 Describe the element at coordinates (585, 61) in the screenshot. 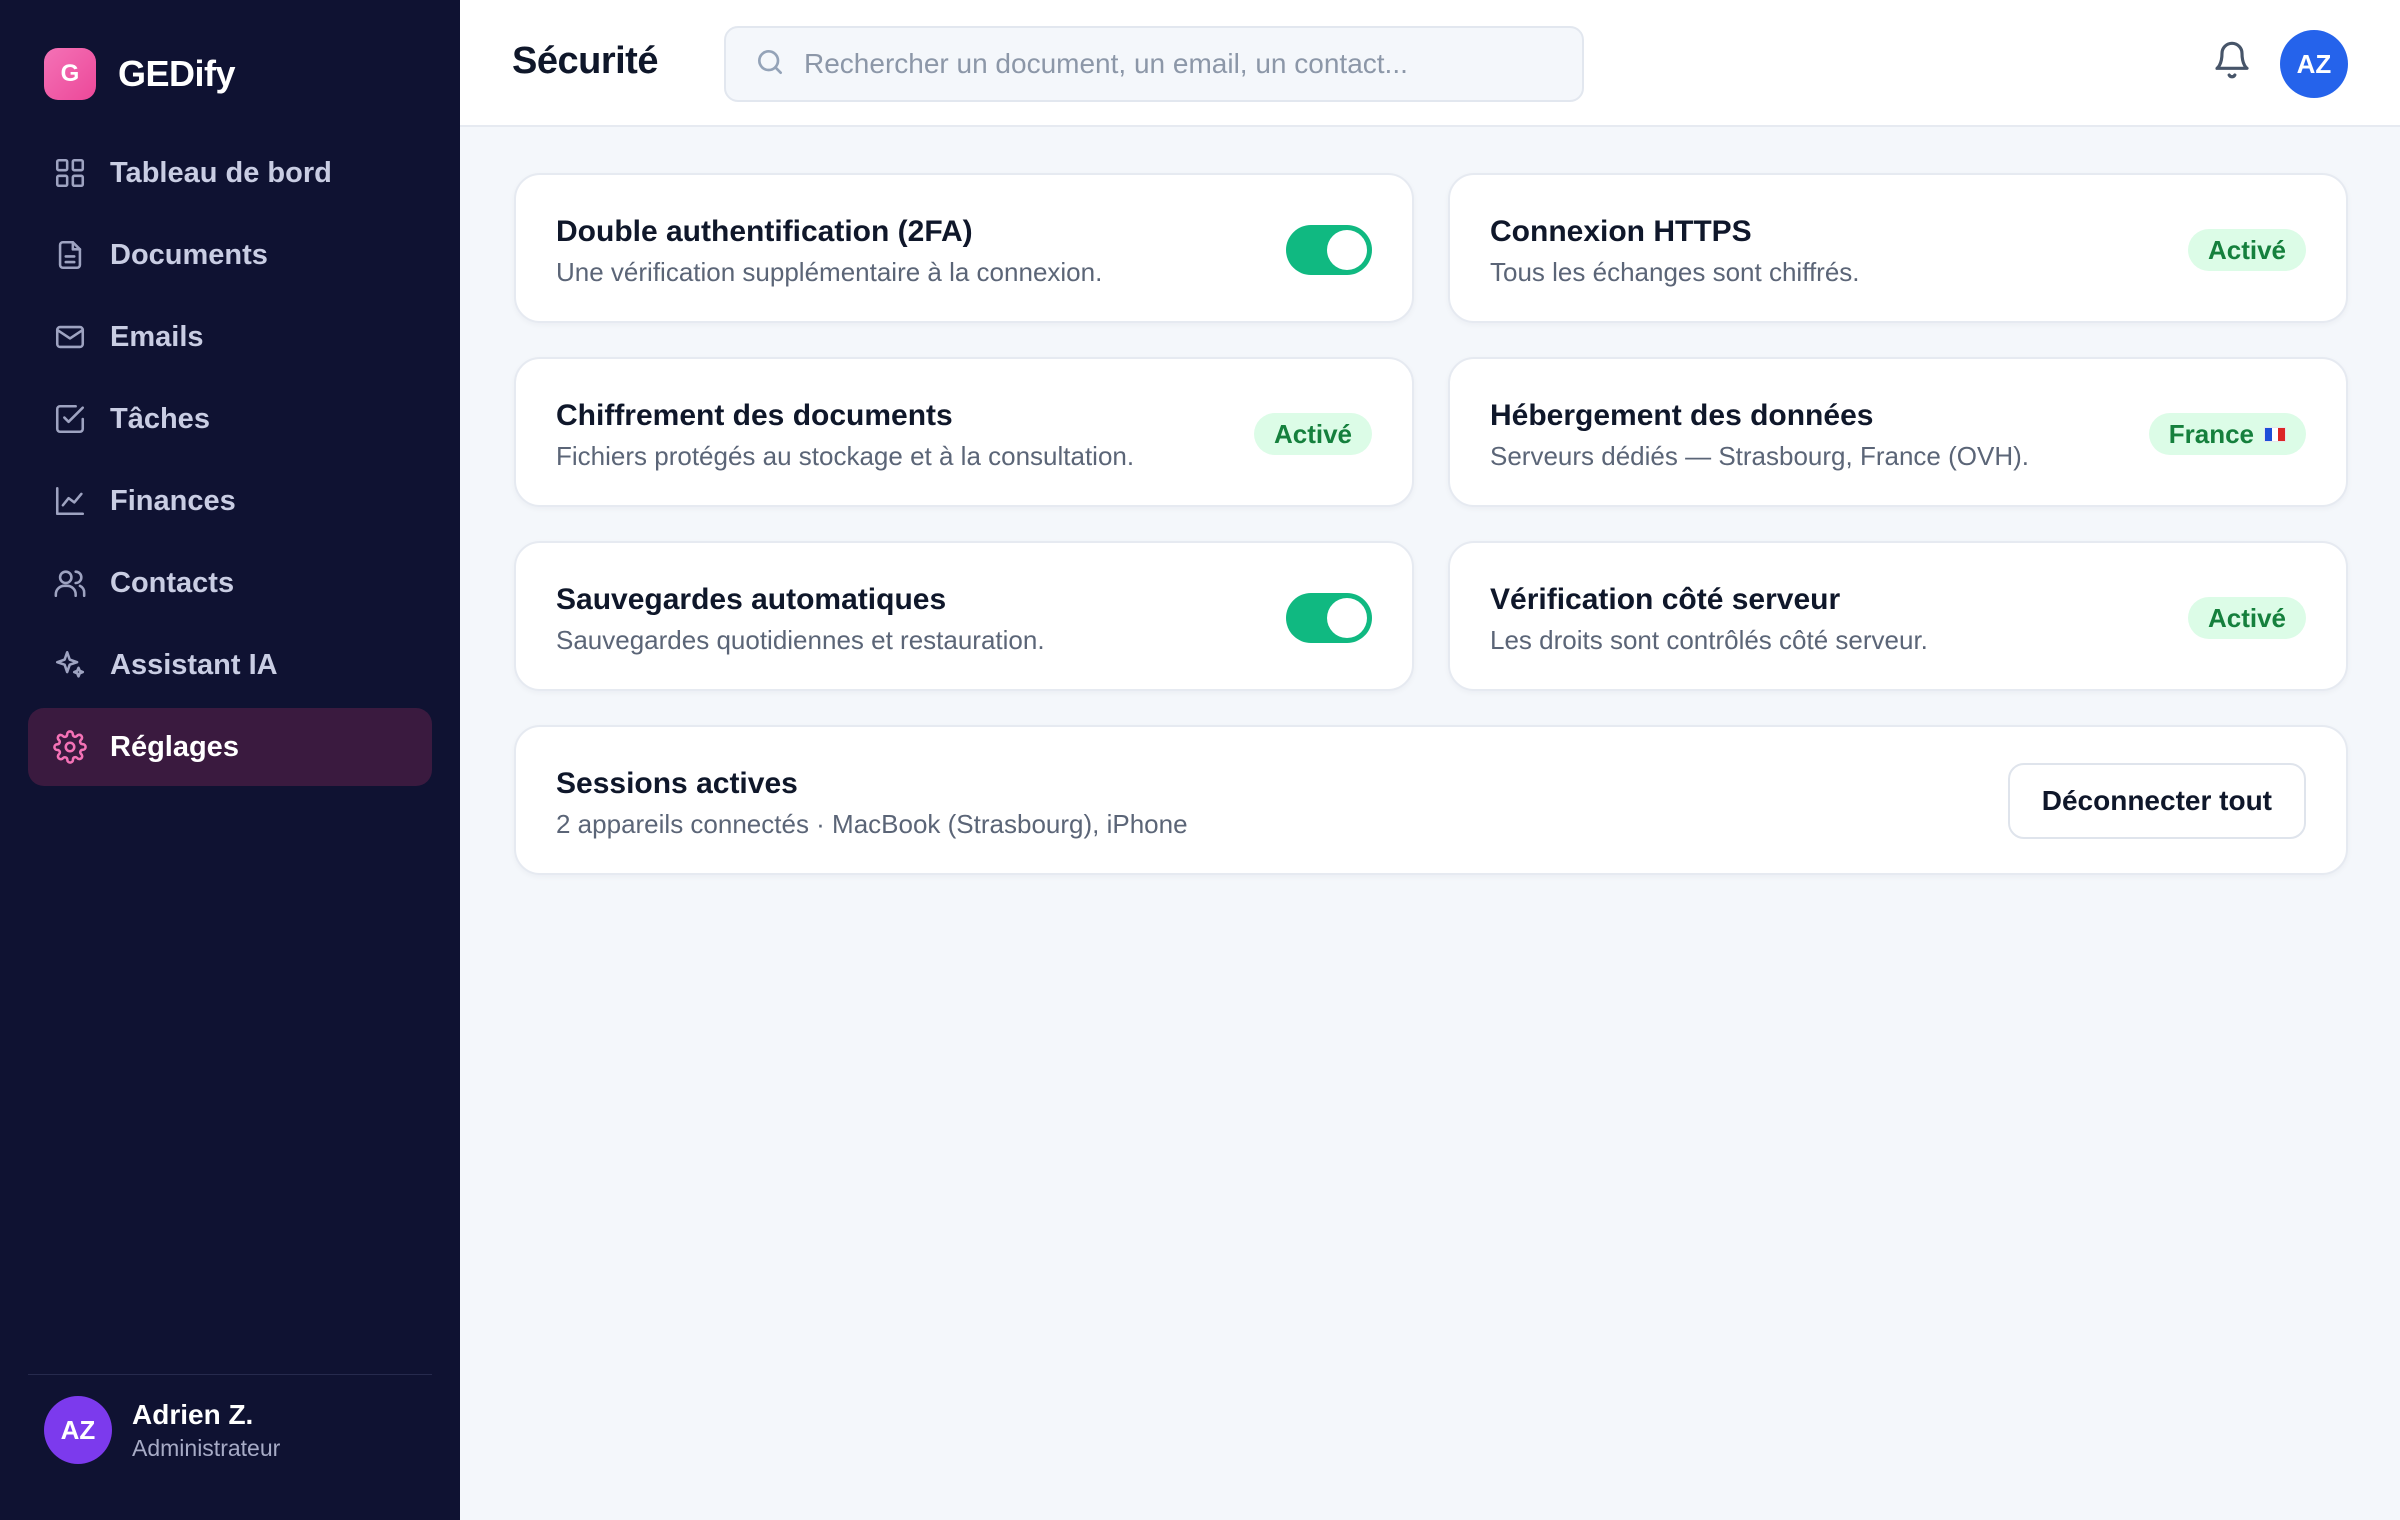

I see `page-title: Sécurité` at that location.